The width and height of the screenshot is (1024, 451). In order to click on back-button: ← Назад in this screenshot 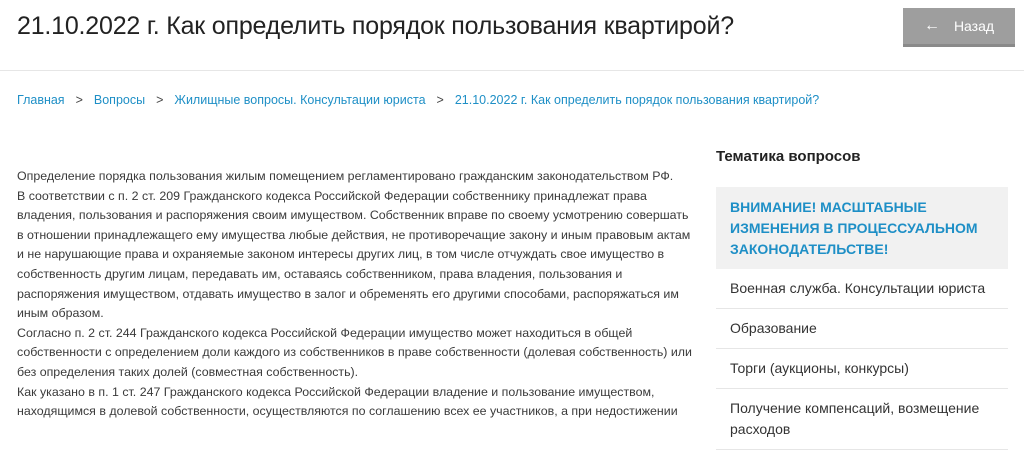, I will do `click(959, 27)`.